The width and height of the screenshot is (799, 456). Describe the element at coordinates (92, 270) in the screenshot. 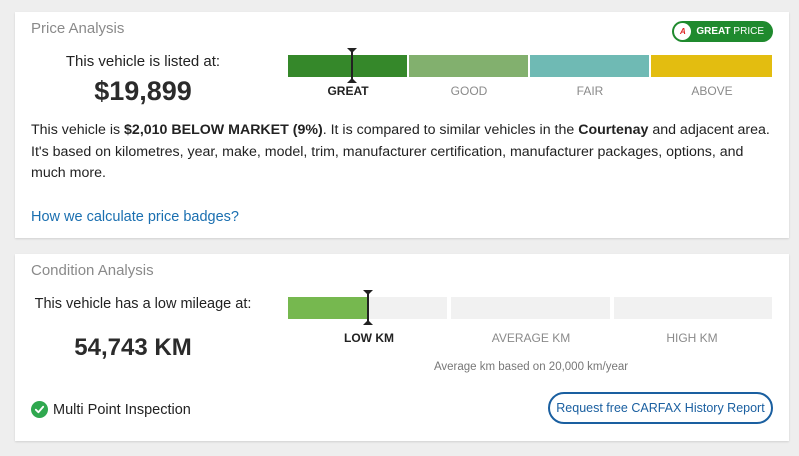

I see `condition-analysis-title: Condition Analysis` at that location.